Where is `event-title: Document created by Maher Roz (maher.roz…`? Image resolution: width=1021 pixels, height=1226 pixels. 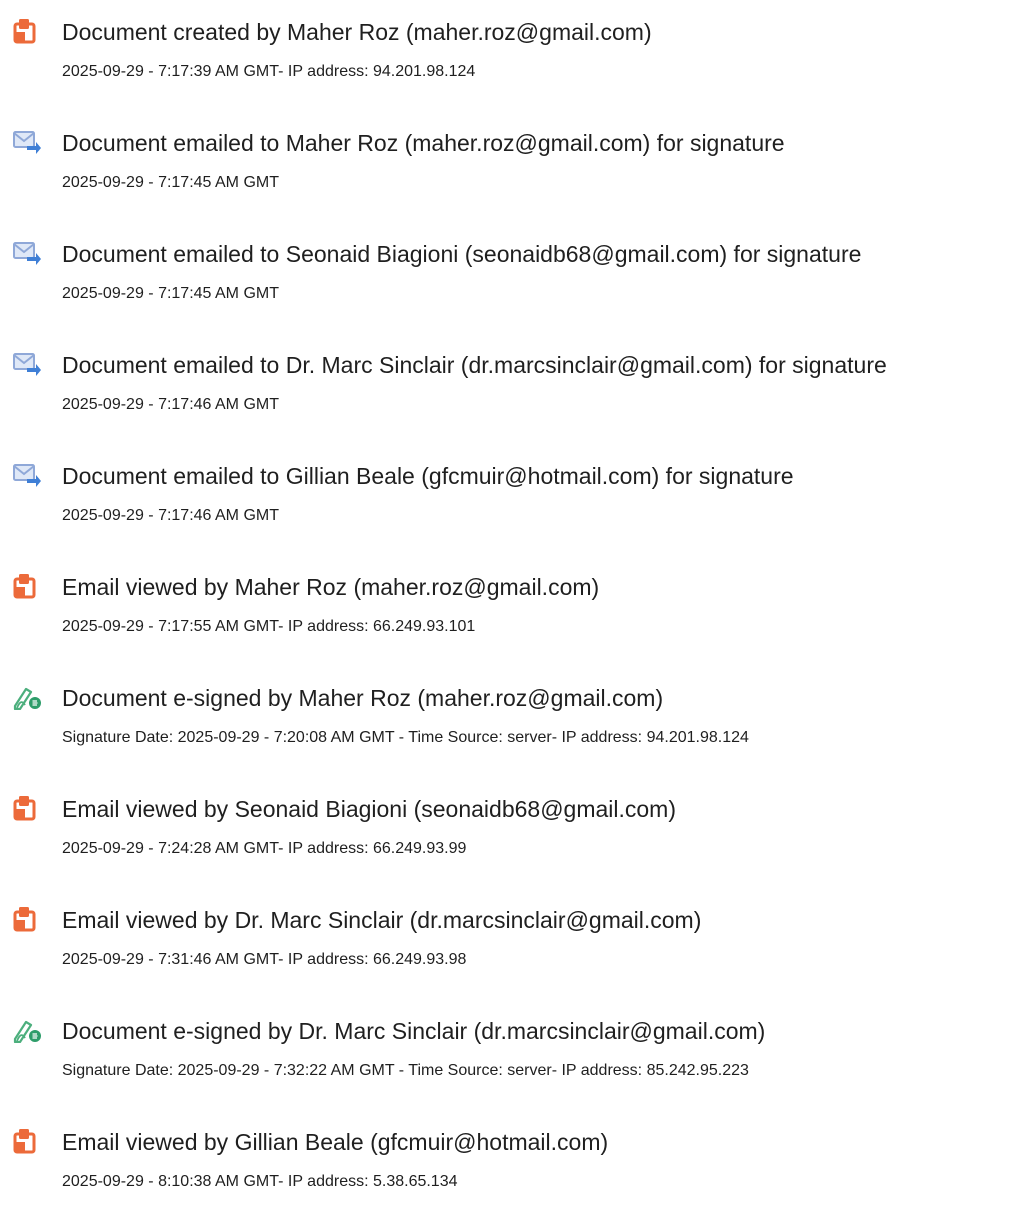 event-title: Document created by Maher Roz (maher.roz… is located at coordinates (357, 32).